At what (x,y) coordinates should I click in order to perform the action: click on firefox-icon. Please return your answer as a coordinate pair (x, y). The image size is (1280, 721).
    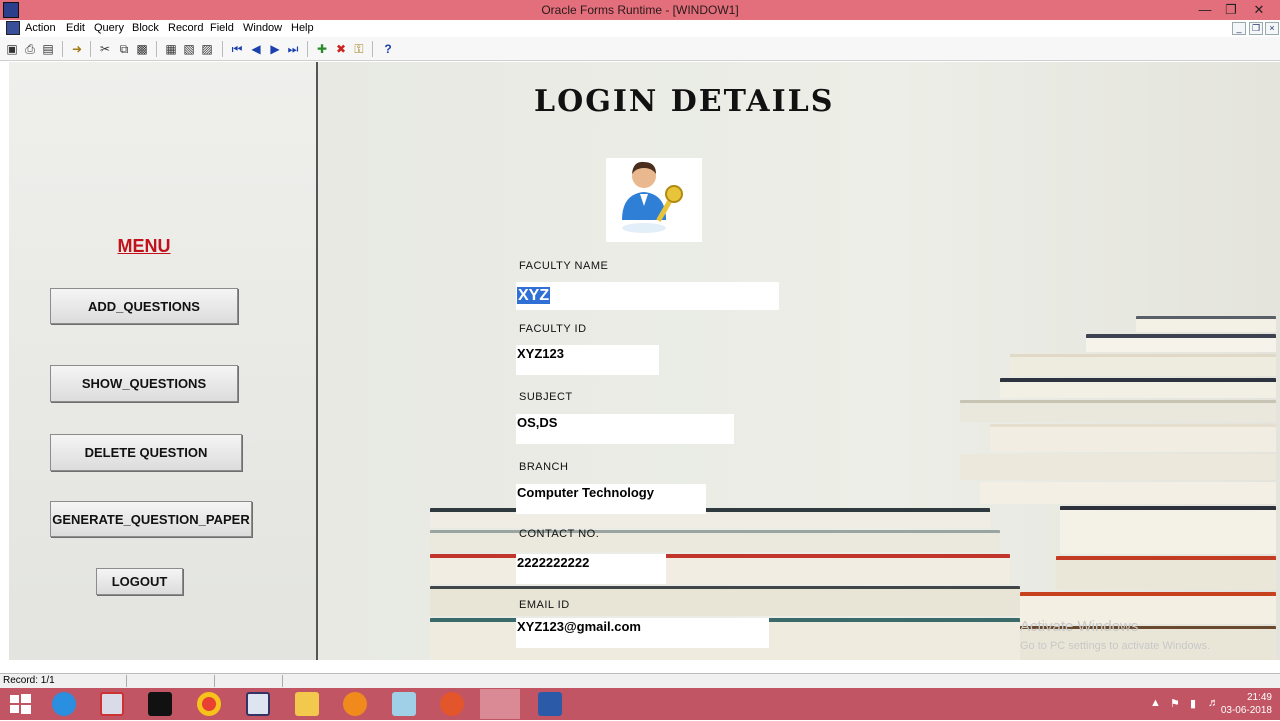
    Looking at the image, I should click on (355, 704).